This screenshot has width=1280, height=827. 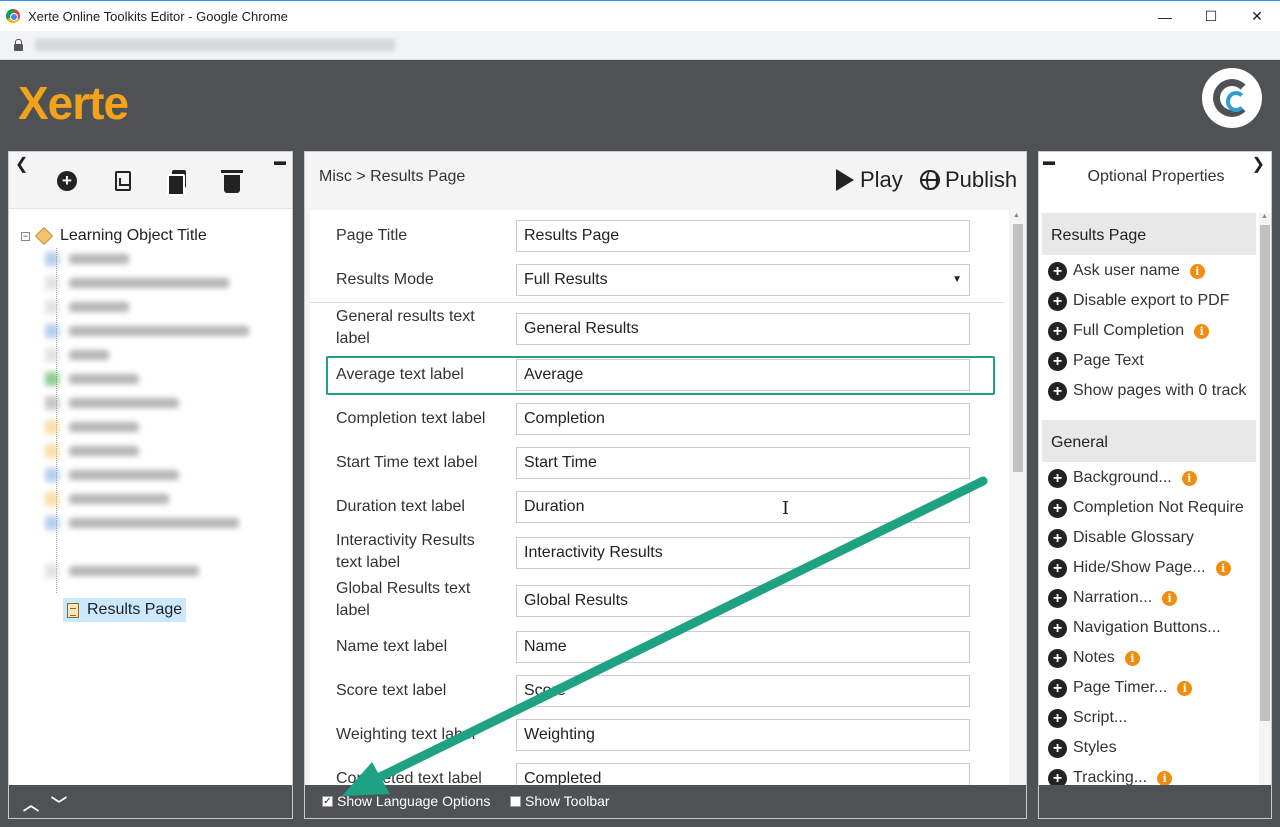 I want to click on divider, so click(x=657, y=302).